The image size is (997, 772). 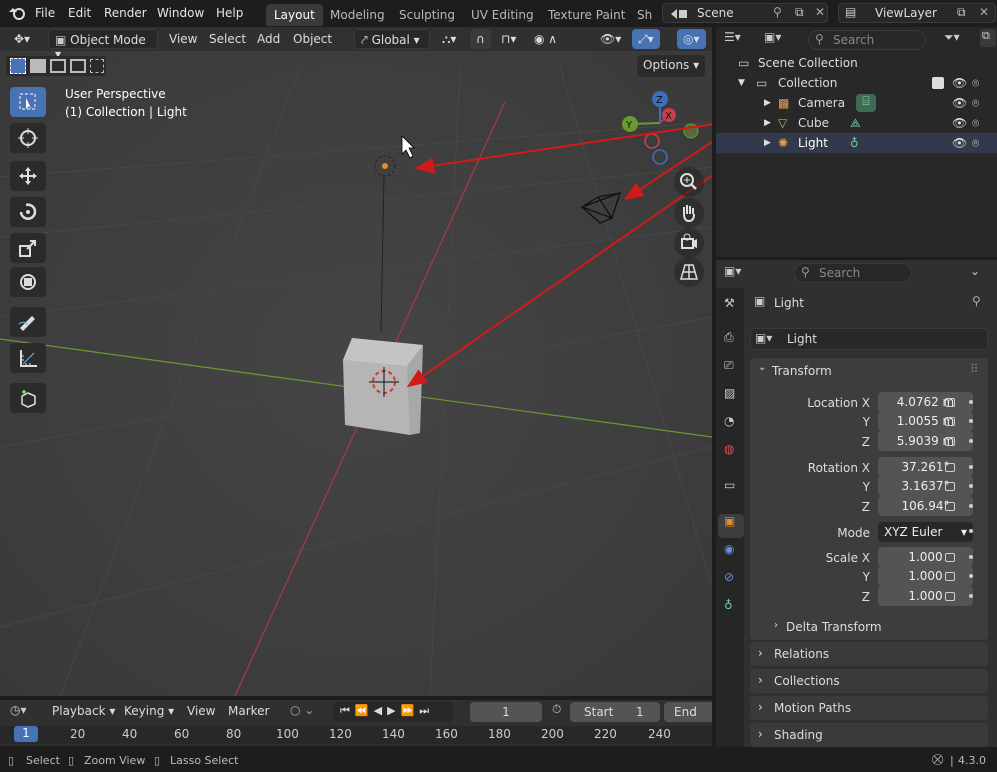 What do you see at coordinates (229, 13) in the screenshot?
I see `menu-help: Help` at bounding box center [229, 13].